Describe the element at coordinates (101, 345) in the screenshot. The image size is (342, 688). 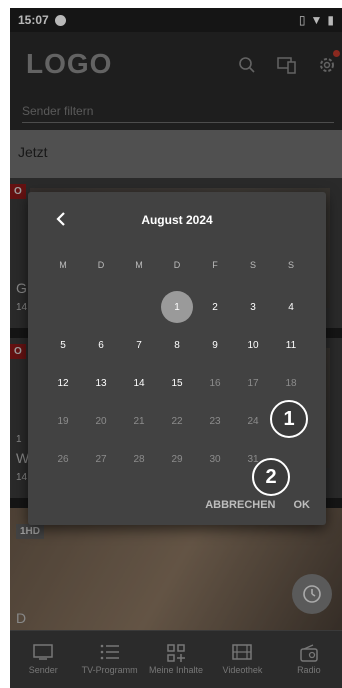
I see `calendar-day: 6` at that location.